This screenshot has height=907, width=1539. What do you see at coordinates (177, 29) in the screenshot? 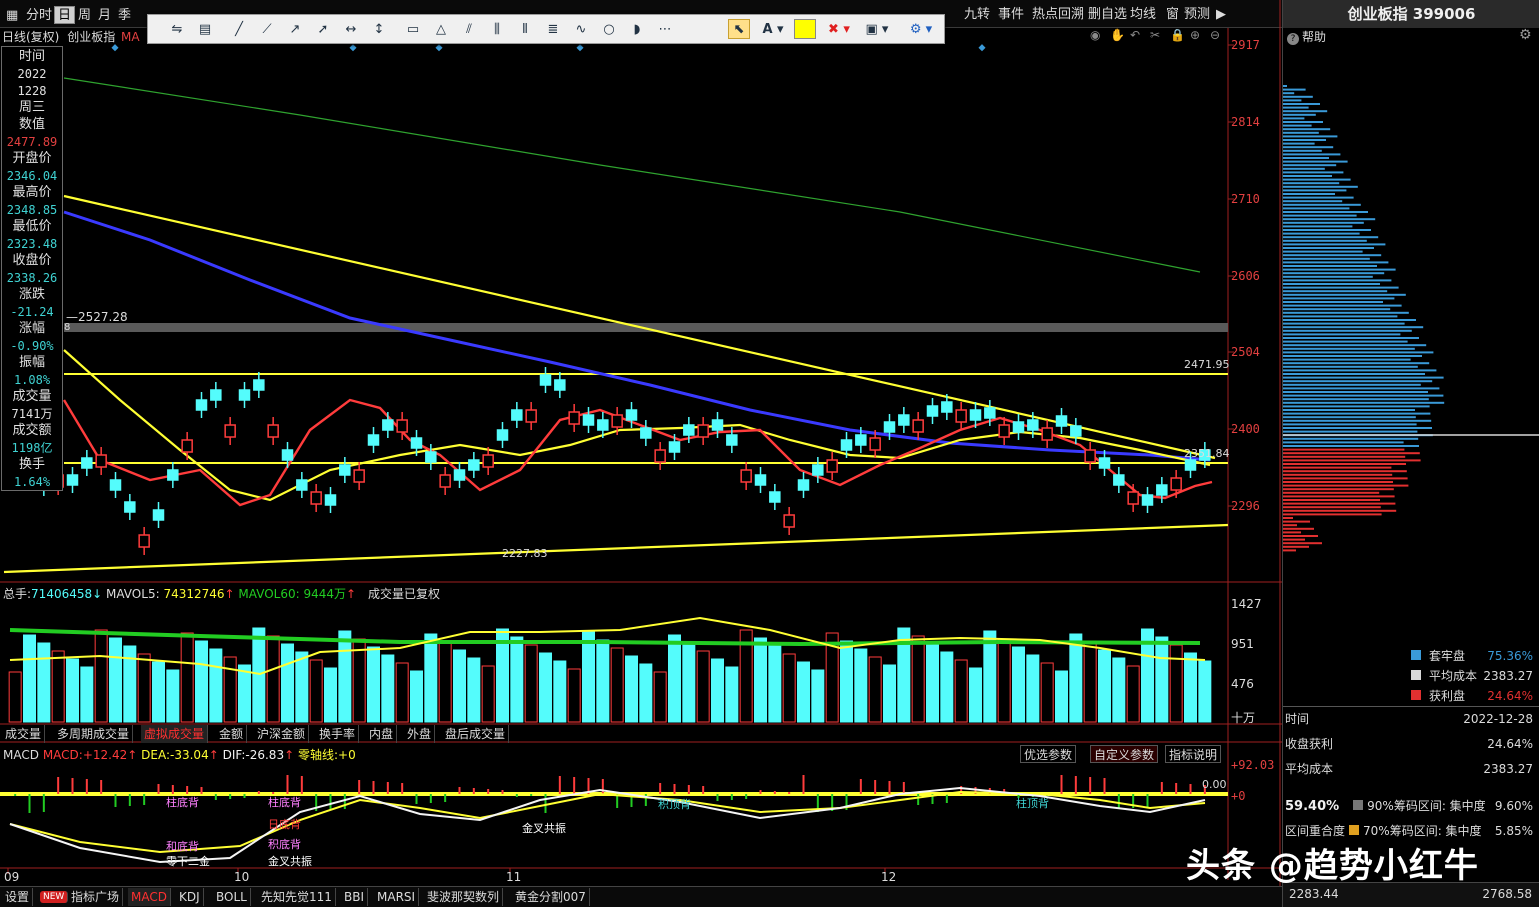
I see `ruler-icon: ⇋` at bounding box center [177, 29].